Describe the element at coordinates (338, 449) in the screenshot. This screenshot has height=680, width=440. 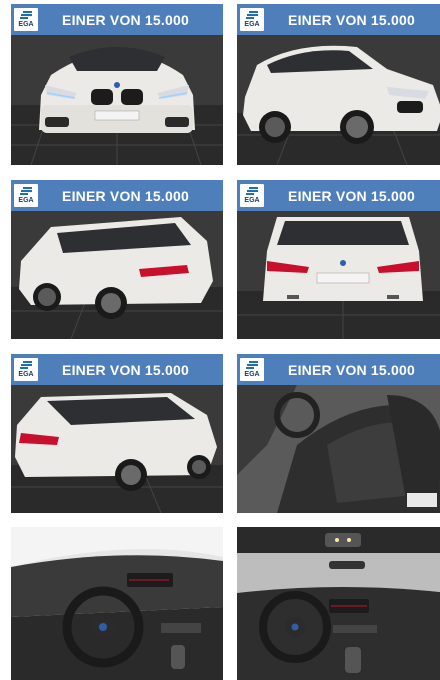
I see `car-photo-front-seats` at that location.